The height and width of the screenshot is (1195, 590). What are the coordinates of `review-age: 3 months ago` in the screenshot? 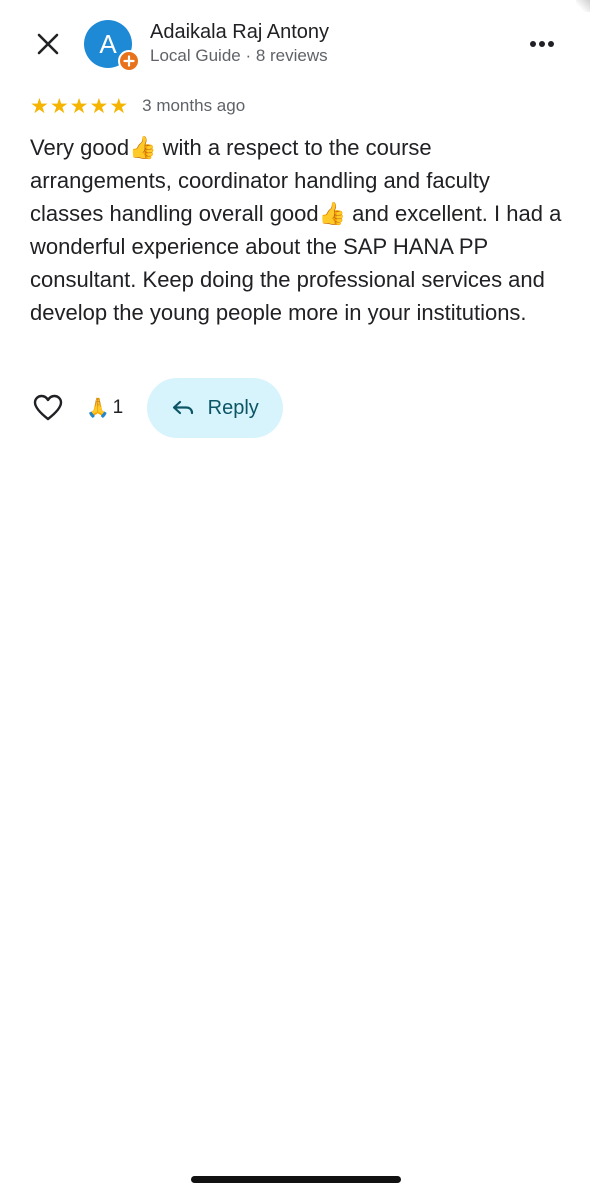 It's located at (194, 105).